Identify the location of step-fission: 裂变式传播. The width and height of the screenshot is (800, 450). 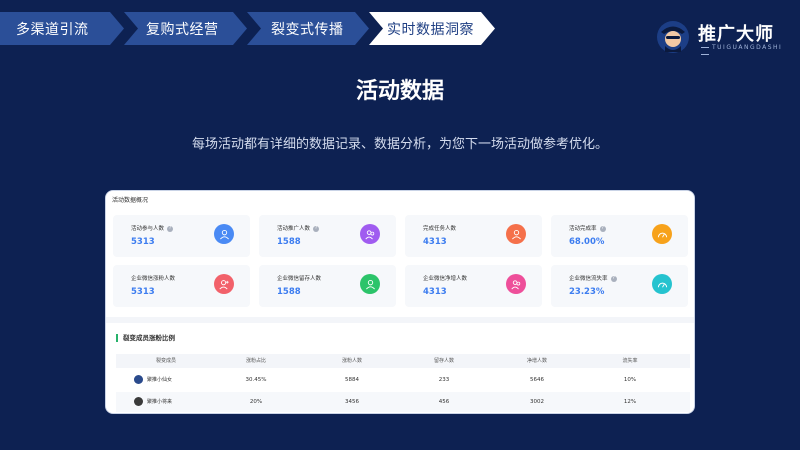
(308, 28).